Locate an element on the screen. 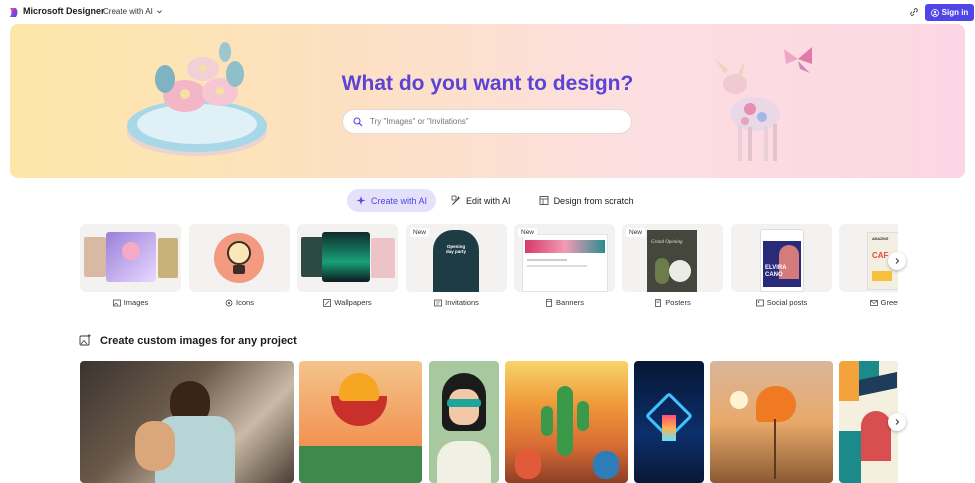 This screenshot has width=975, height=483. category-posters: Grand Opening New Posters is located at coordinates (672, 269).